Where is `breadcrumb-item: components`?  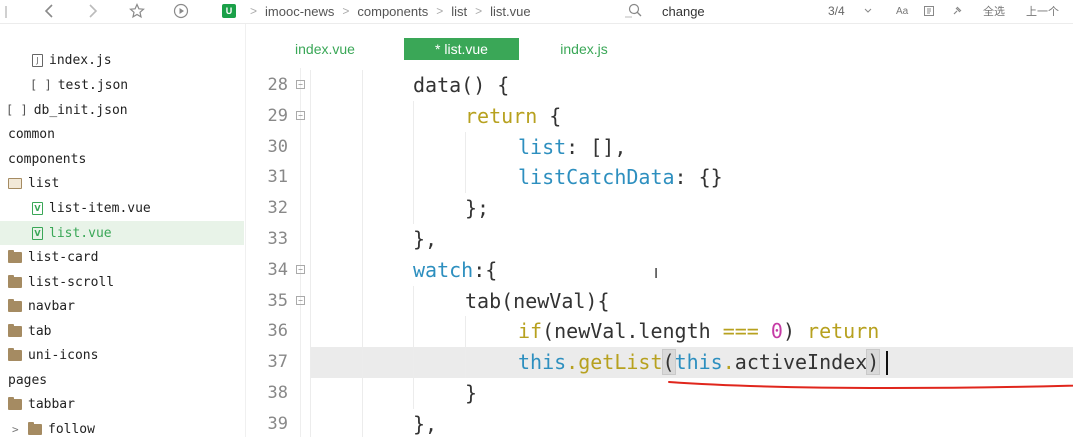
breadcrumb-item: components is located at coordinates (392, 11).